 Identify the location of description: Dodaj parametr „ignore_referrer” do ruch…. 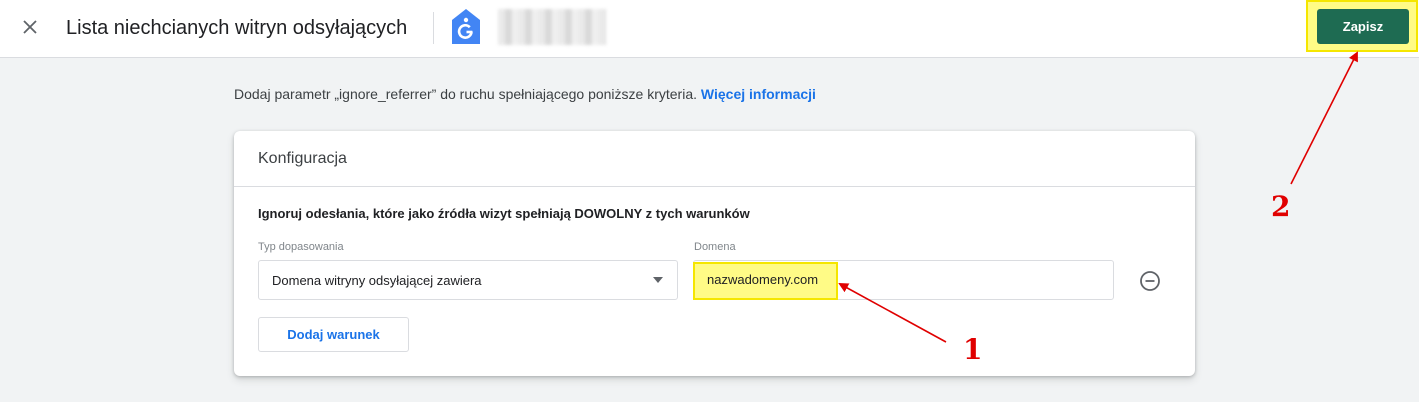
(525, 94).